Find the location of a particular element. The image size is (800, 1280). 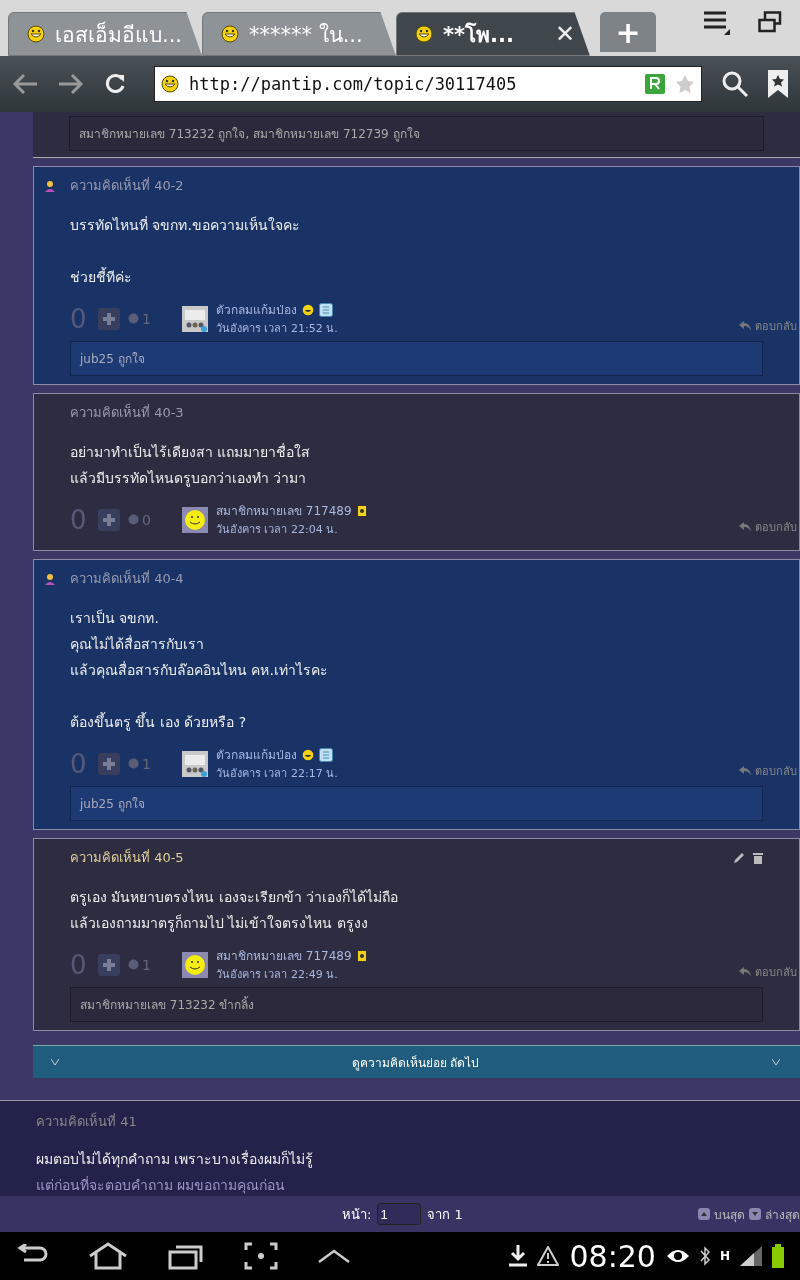

bluetooth-icon is located at coordinates (704, 1256).